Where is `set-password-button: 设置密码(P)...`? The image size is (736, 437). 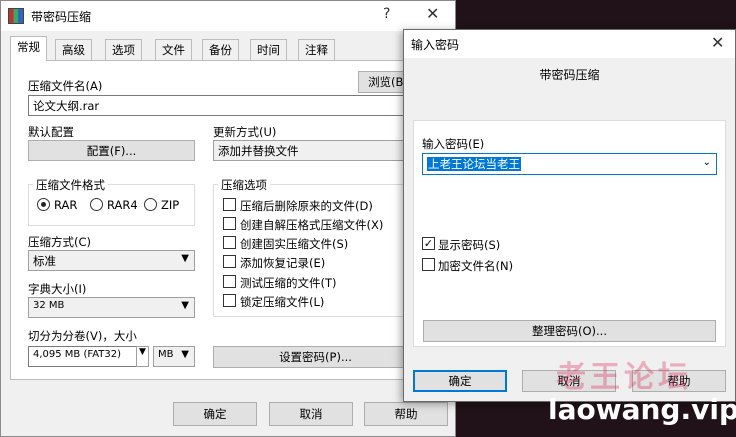 set-password-button: 设置密码(P)... is located at coordinates (315, 357).